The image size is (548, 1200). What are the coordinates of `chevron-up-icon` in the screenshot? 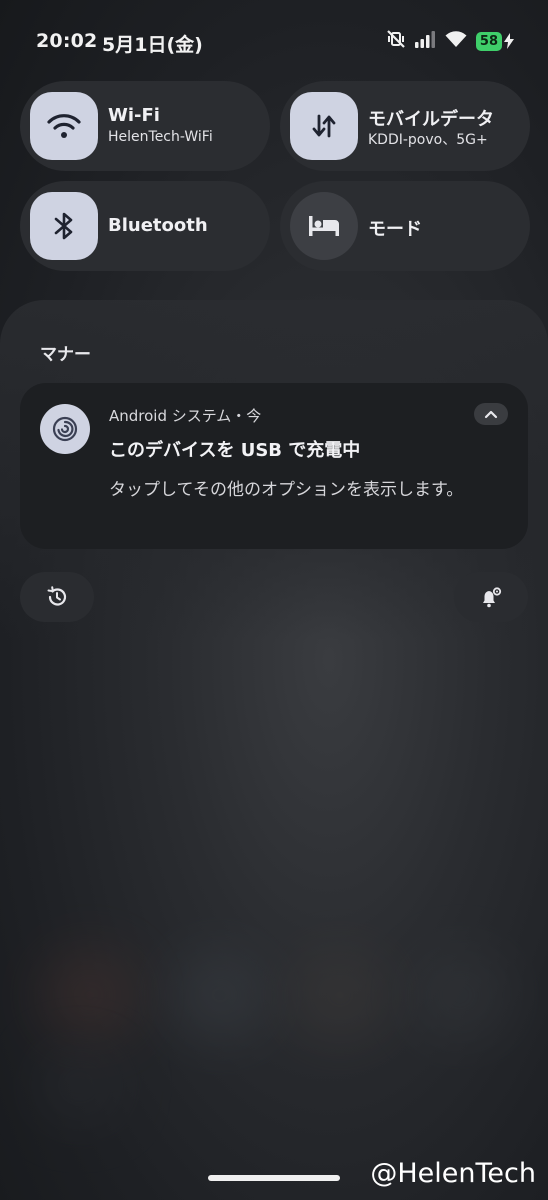 It's located at (491, 414).